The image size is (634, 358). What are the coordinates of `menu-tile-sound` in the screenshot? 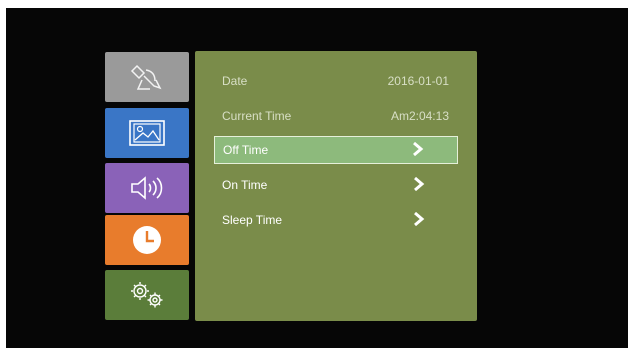 It's located at (147, 188).